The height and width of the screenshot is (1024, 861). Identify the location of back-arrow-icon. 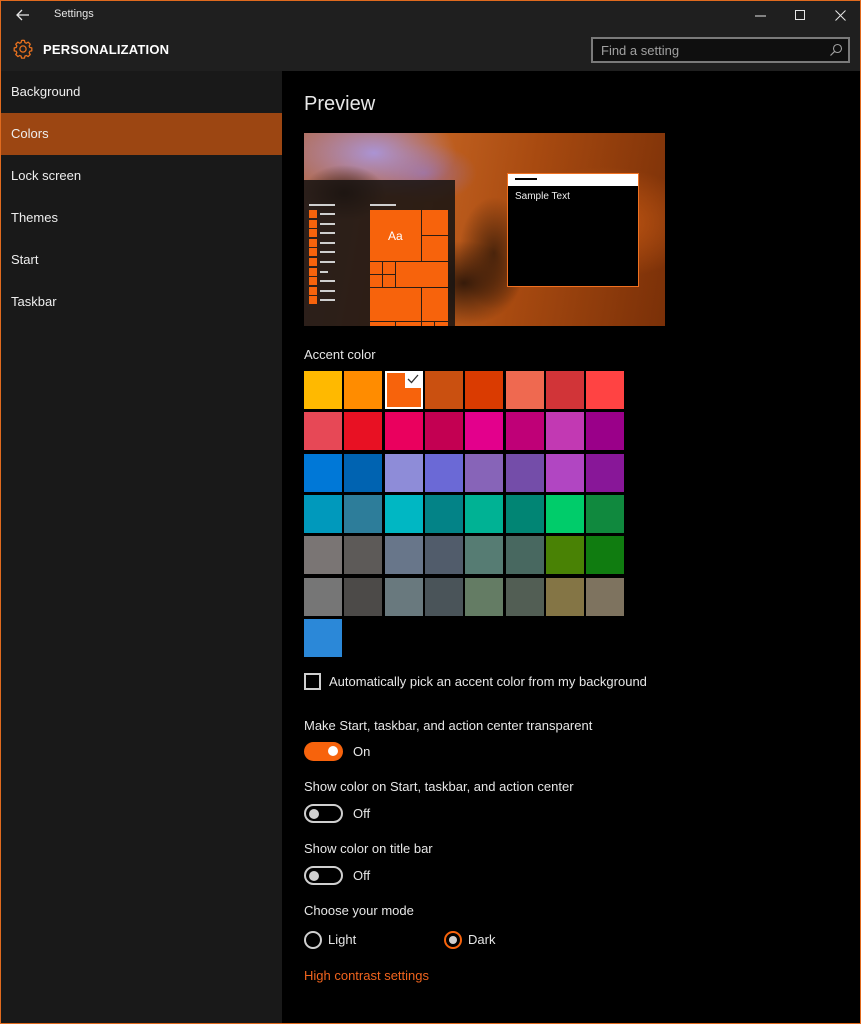
(22, 15).